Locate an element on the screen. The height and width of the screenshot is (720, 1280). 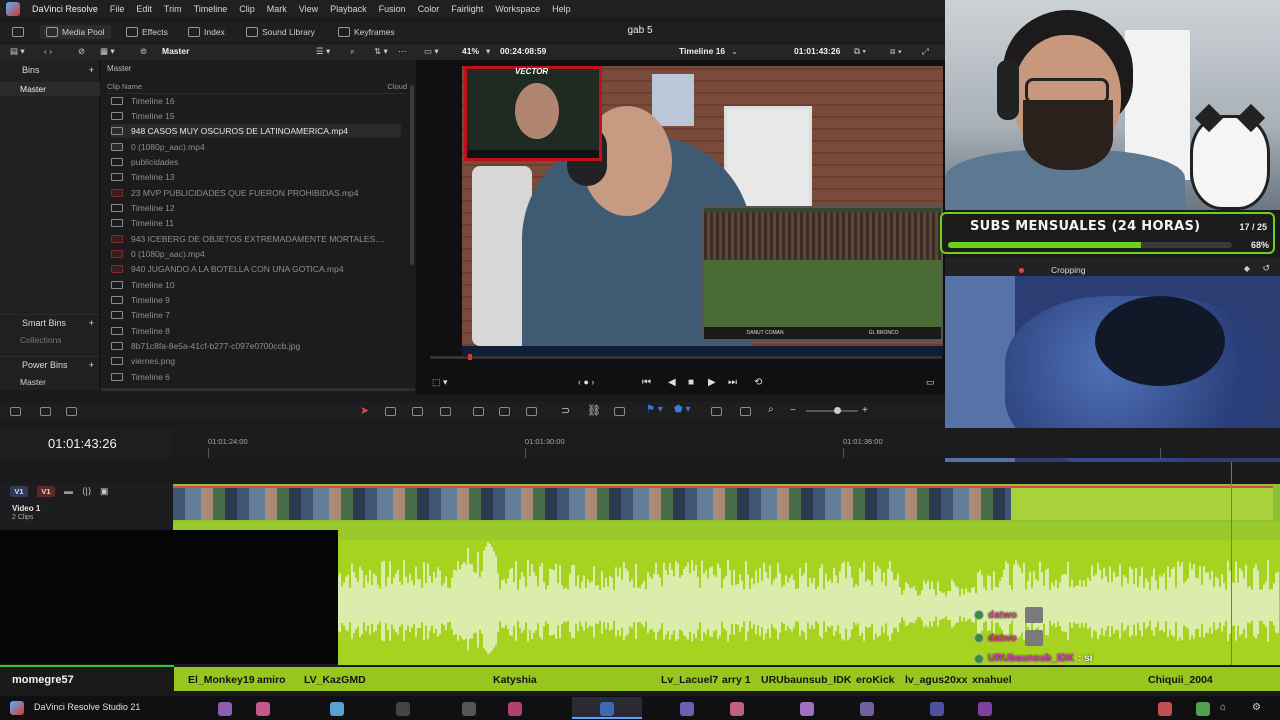
viewer-mode-icon: ▭ ▾ is located at coordinates (431, 51).